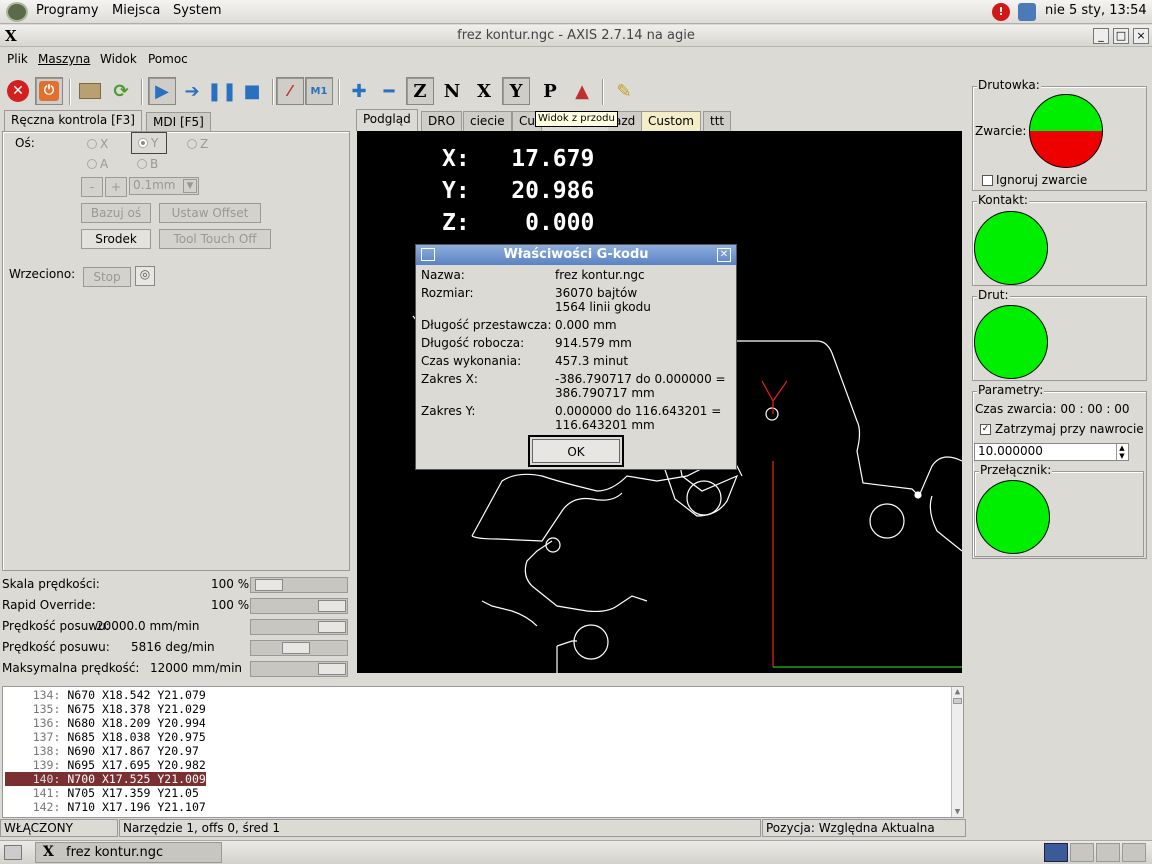 This screenshot has width=1152, height=864. Describe the element at coordinates (197, 144) in the screenshot. I see `axis-radio-z: Z` at that location.